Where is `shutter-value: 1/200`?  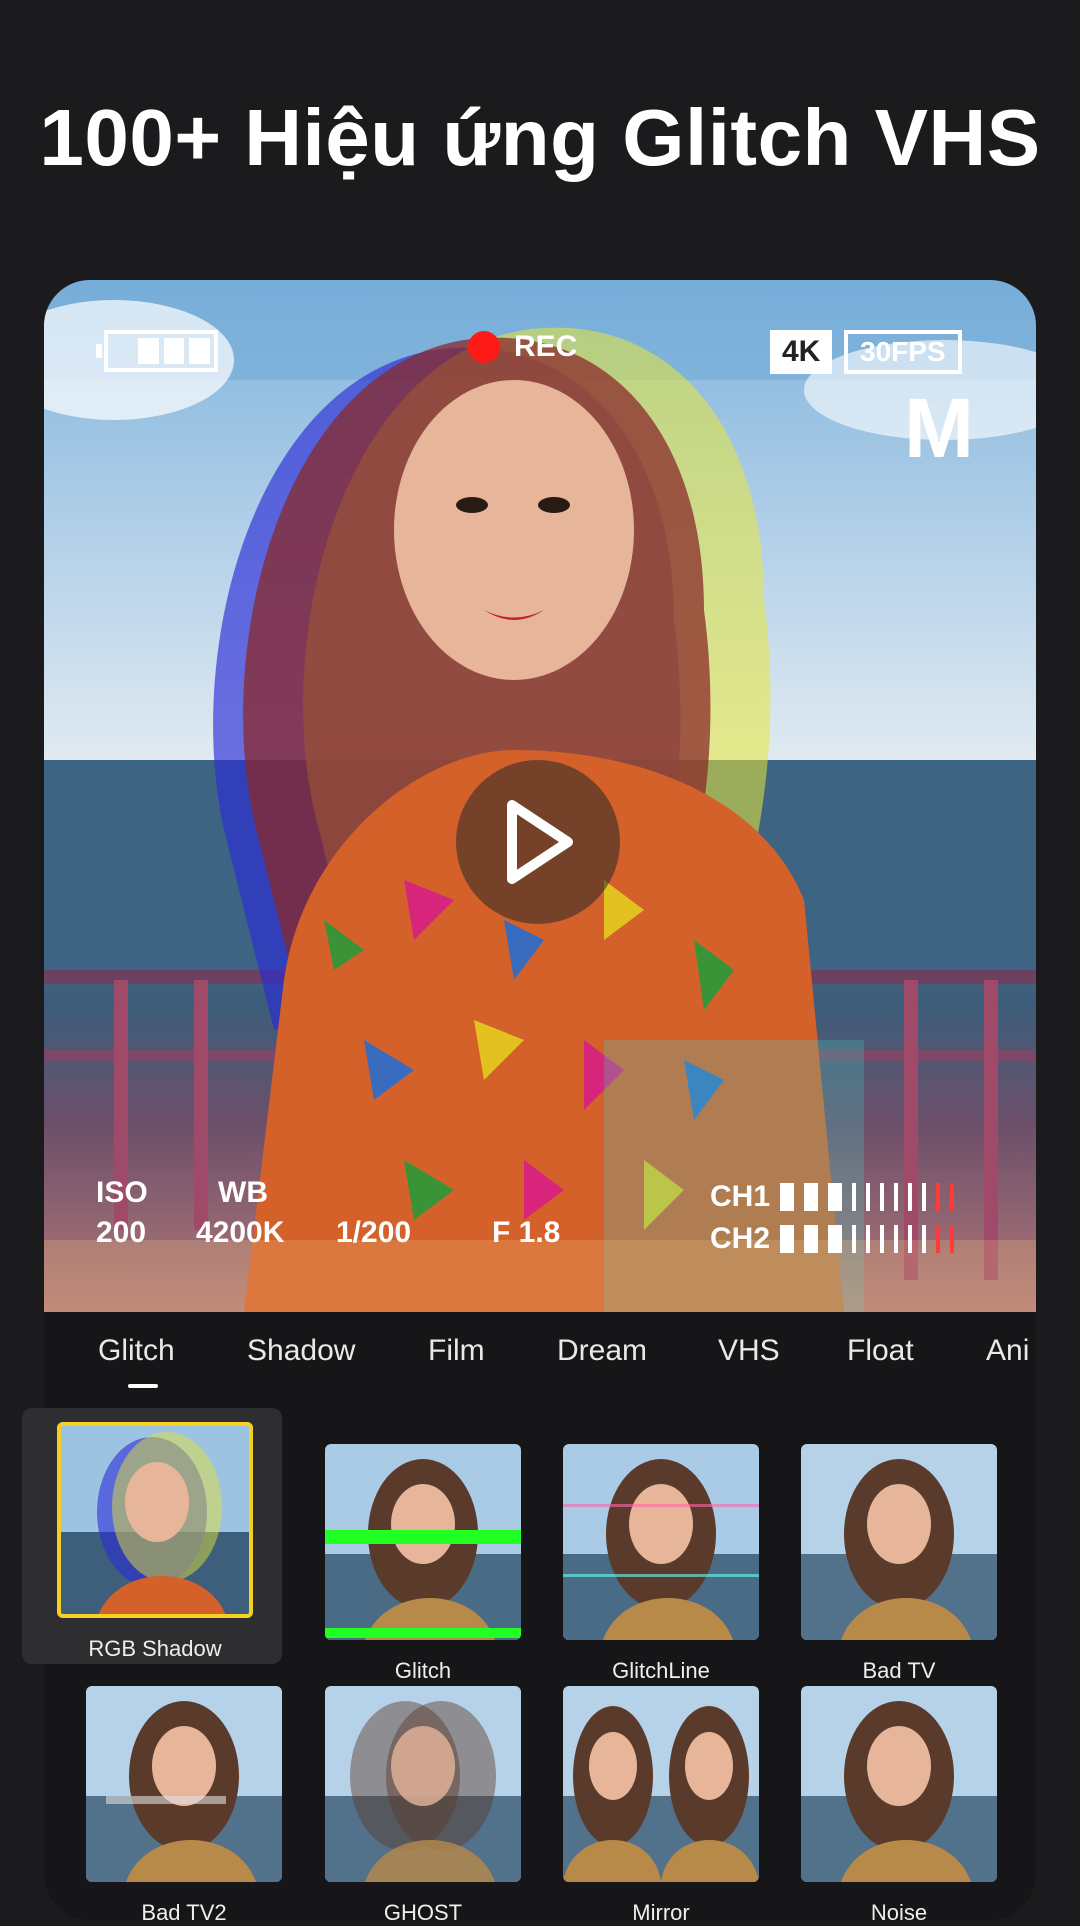 shutter-value: 1/200 is located at coordinates (374, 1232).